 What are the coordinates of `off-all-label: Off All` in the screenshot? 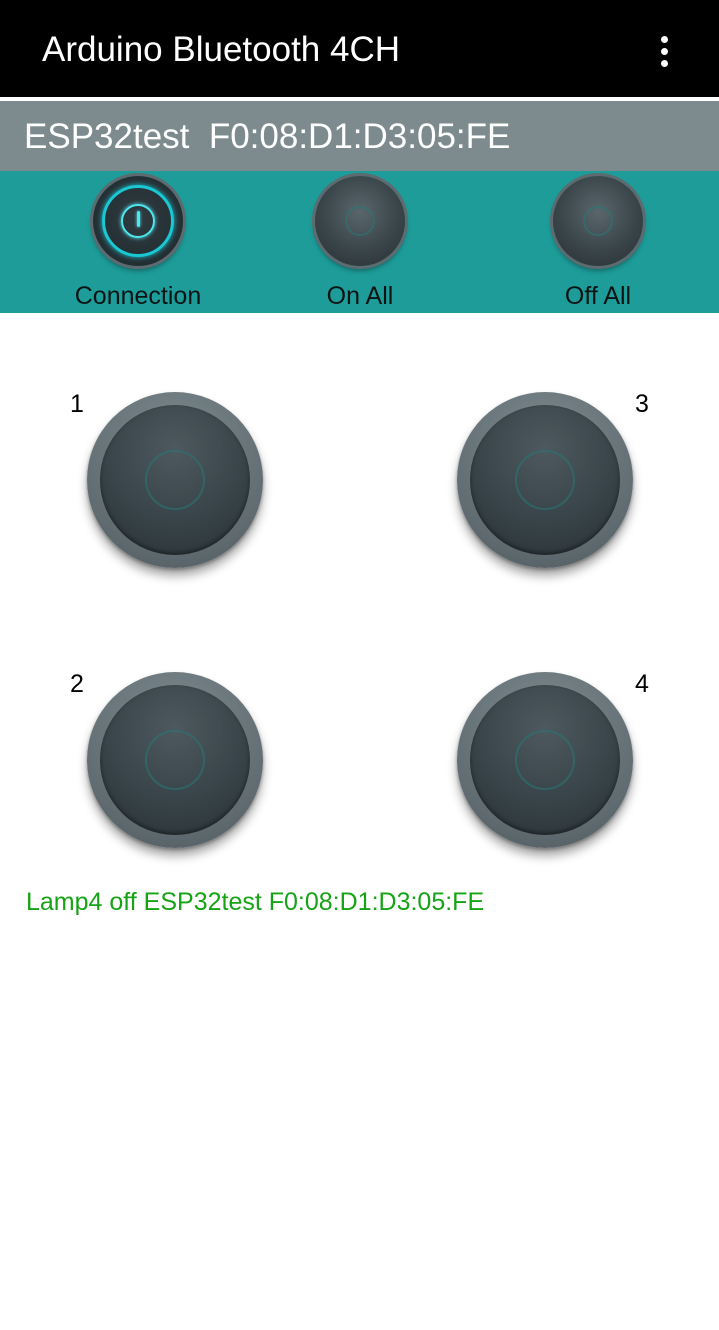 It's located at (598, 296).